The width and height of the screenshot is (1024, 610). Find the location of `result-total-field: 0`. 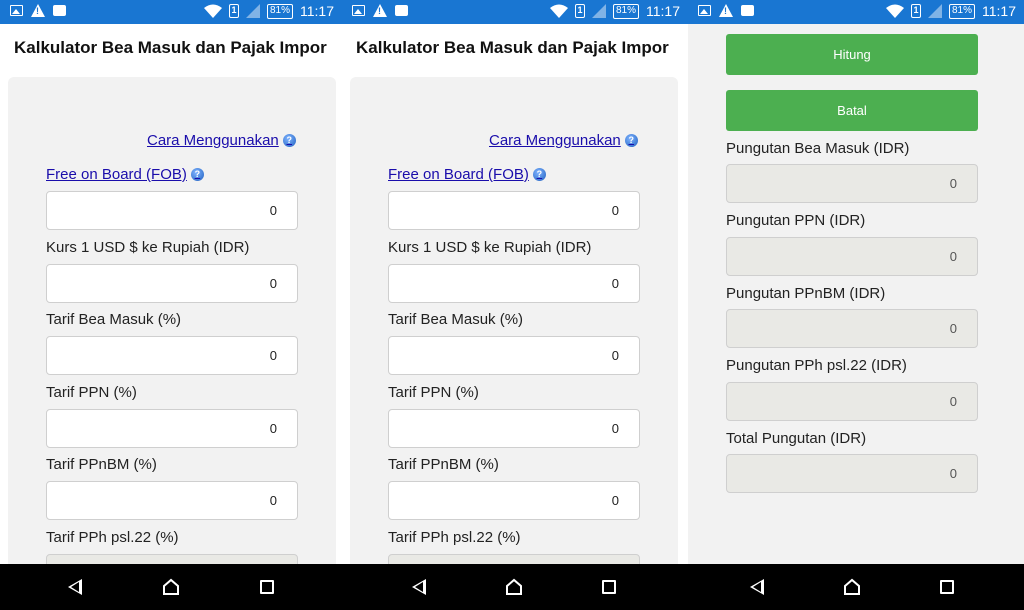

result-total-field: 0 is located at coordinates (852, 473).